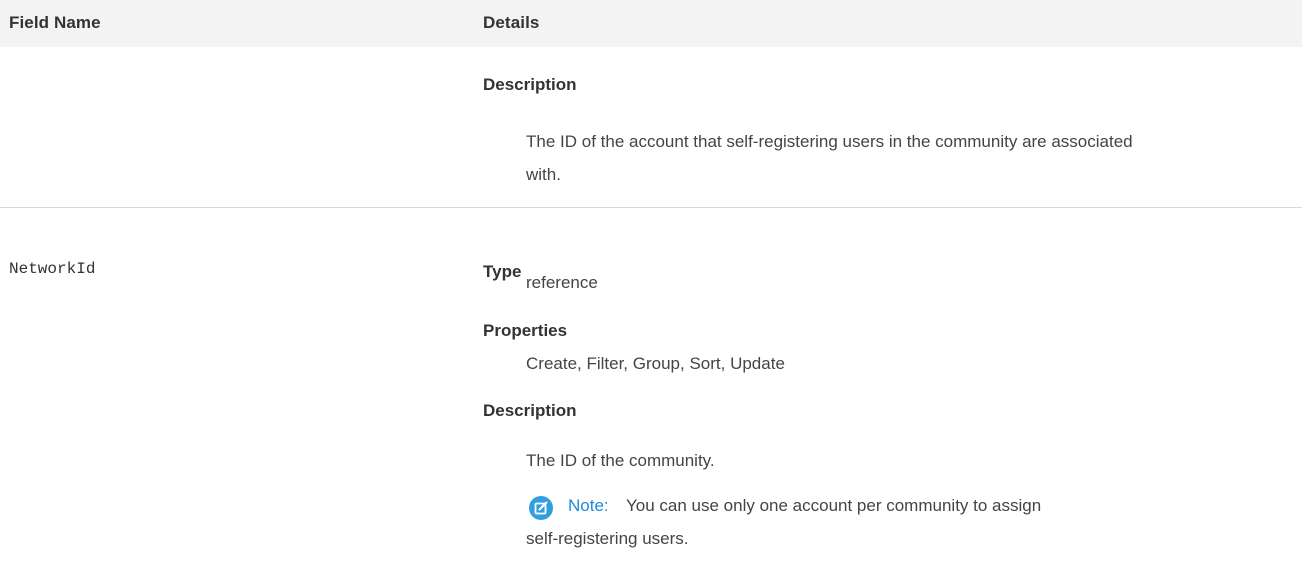 Image resolution: width=1302 pixels, height=579 pixels. What do you see at coordinates (525, 330) in the screenshot?
I see `properties-label: Properties` at bounding box center [525, 330].